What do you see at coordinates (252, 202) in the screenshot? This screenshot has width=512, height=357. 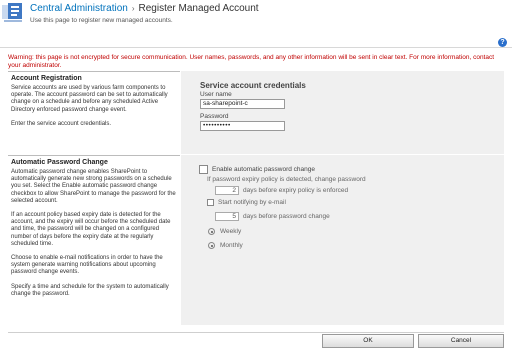 I see `email-notify-label: Start notifying by e-mail` at bounding box center [252, 202].